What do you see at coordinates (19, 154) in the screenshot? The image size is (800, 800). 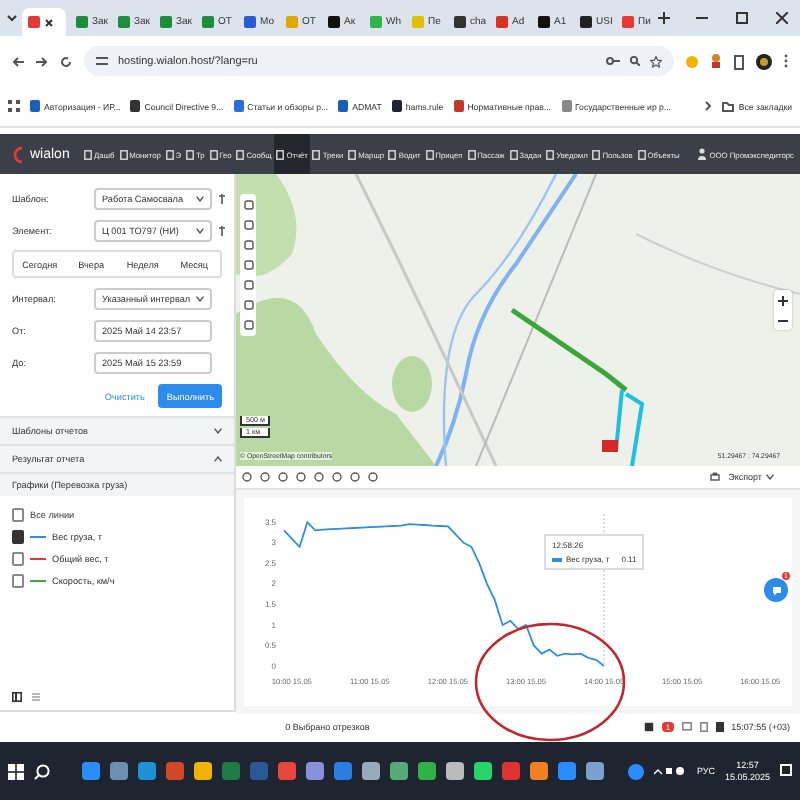 I see `logo-icon` at bounding box center [19, 154].